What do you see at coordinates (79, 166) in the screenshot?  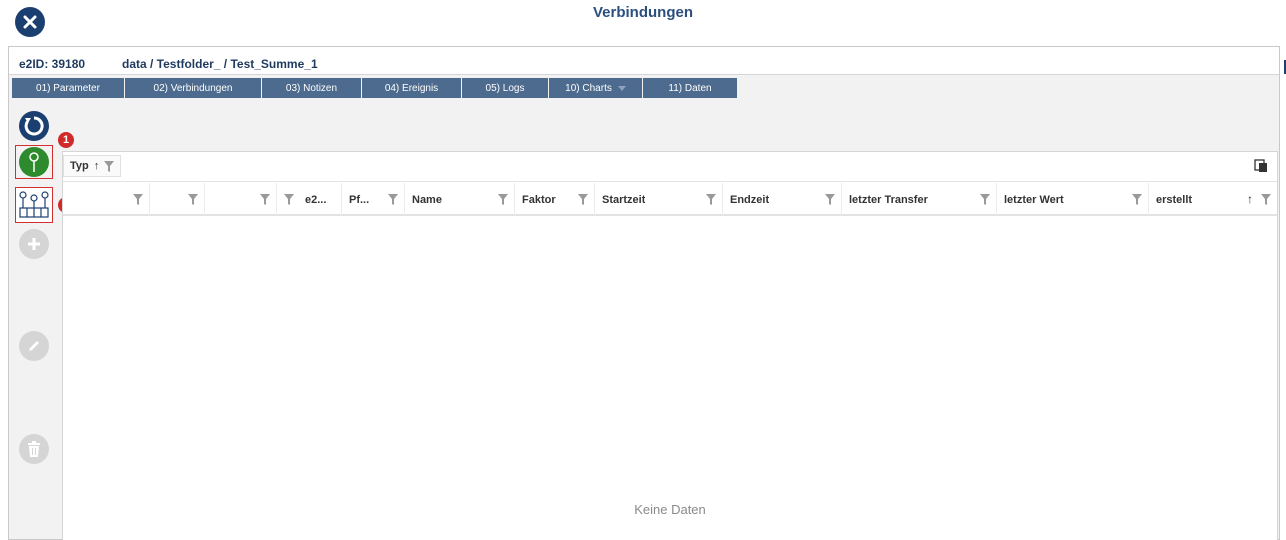 I see `group-chip-label: Typ` at bounding box center [79, 166].